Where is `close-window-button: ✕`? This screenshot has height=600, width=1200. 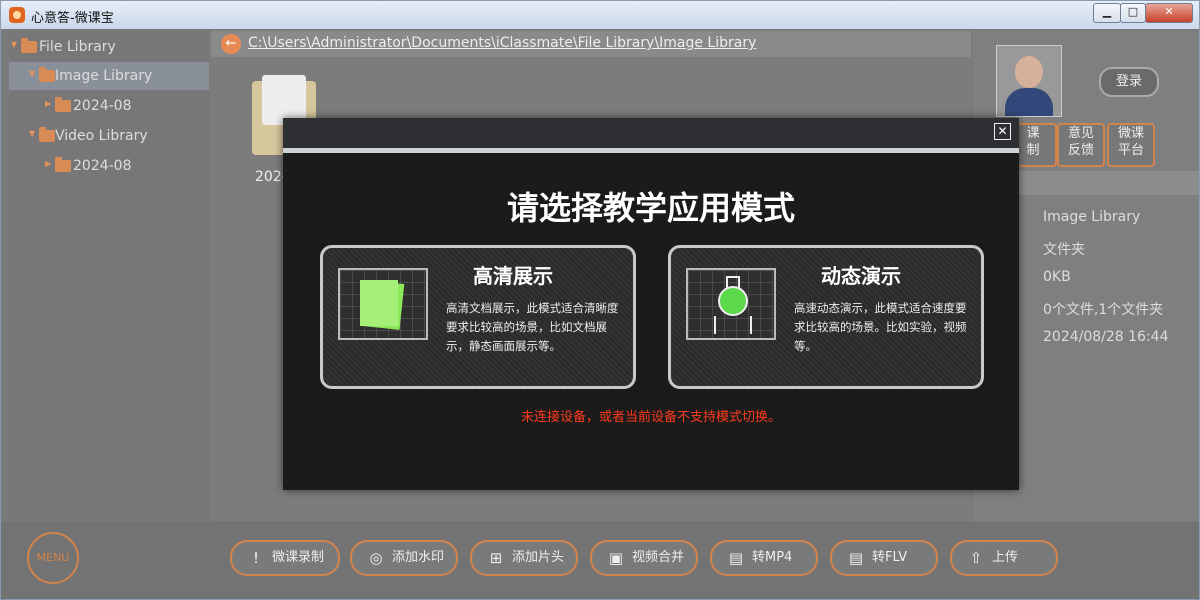 close-window-button: ✕ is located at coordinates (1169, 13).